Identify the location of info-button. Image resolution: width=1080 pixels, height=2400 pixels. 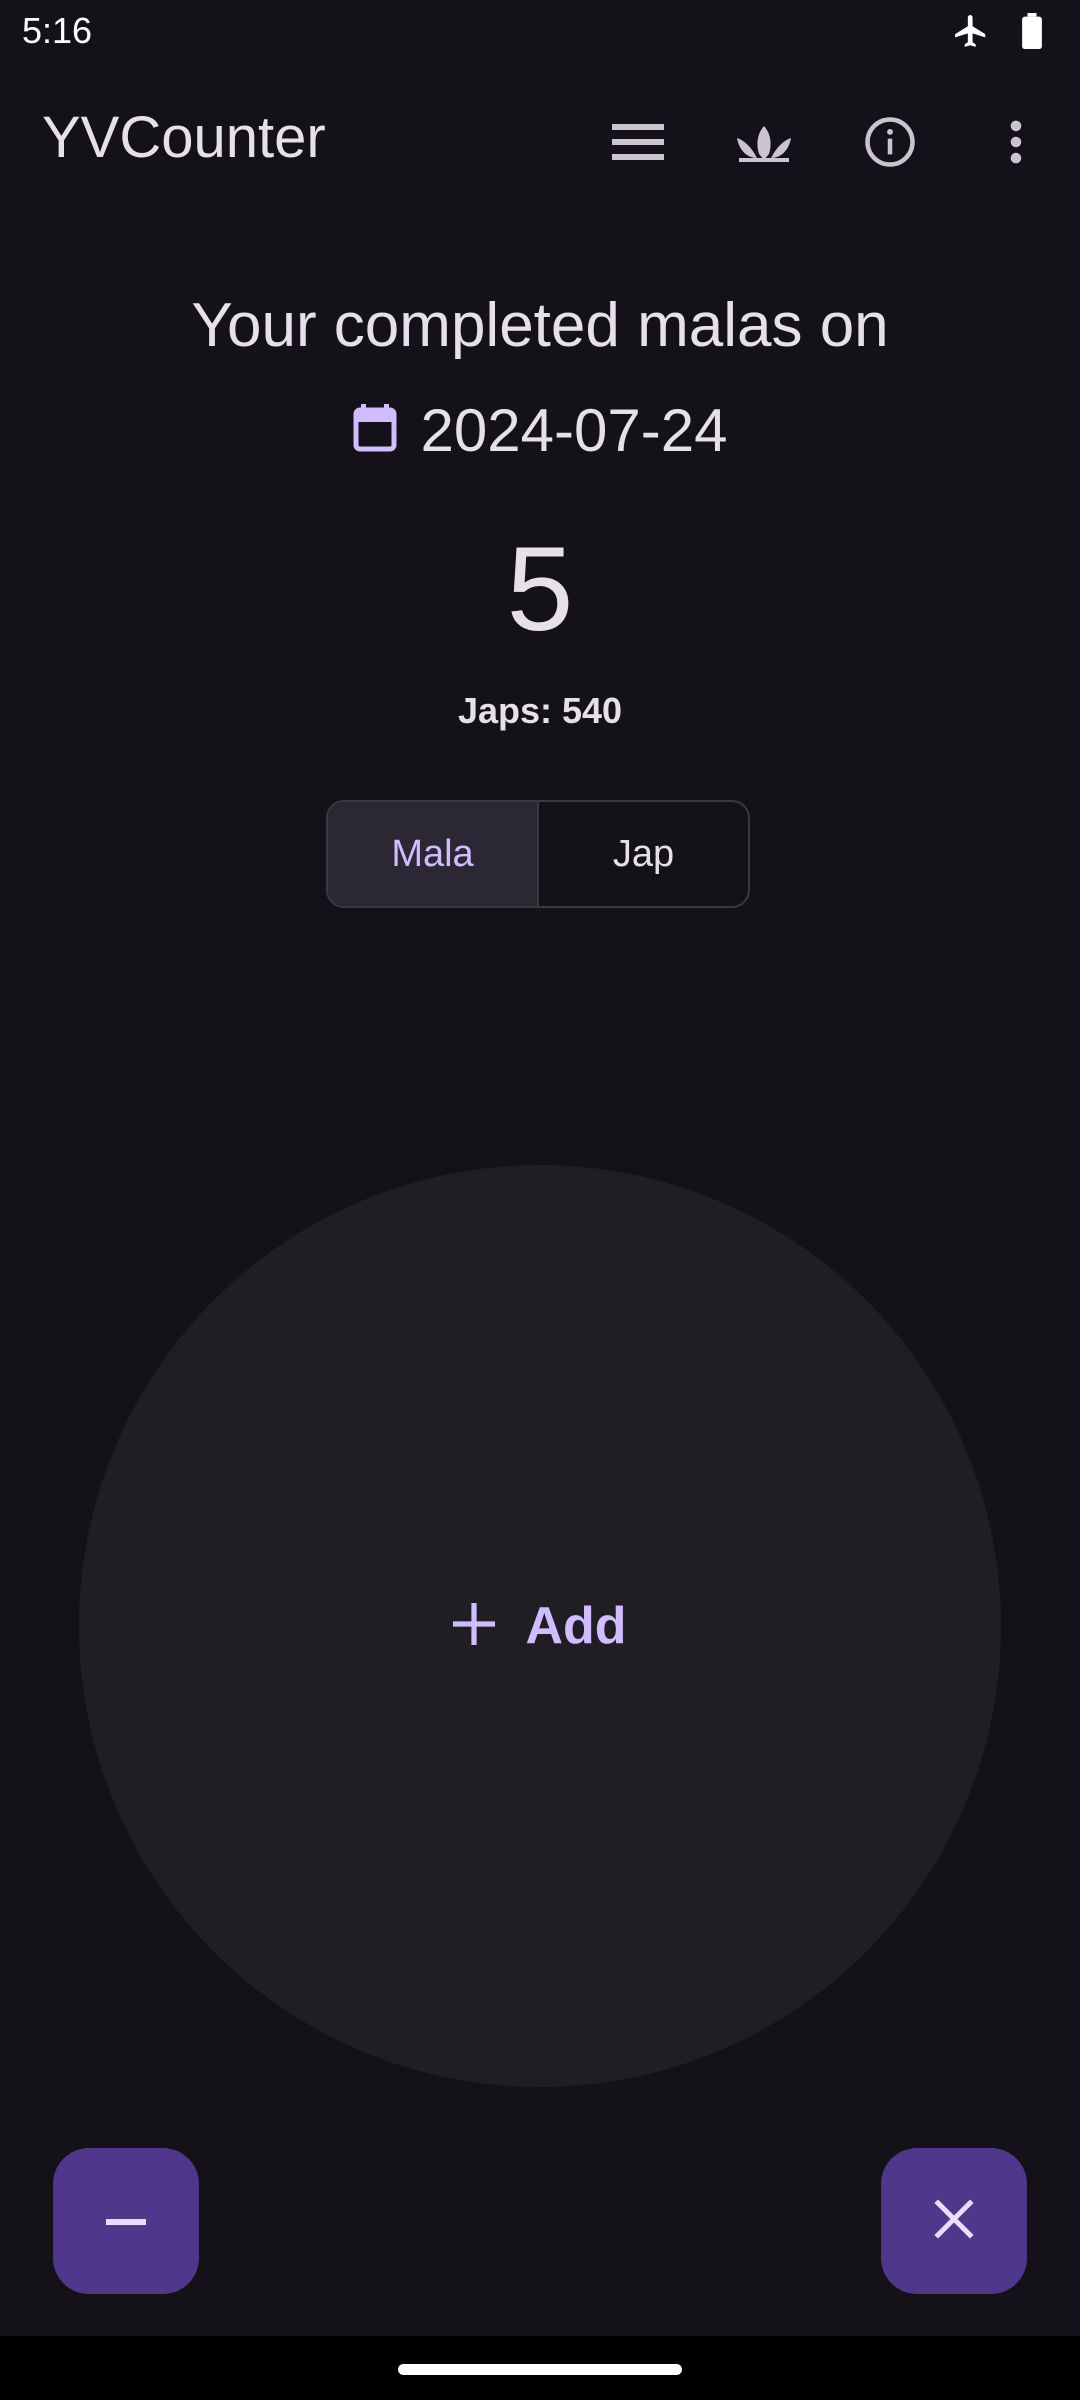
(890, 144).